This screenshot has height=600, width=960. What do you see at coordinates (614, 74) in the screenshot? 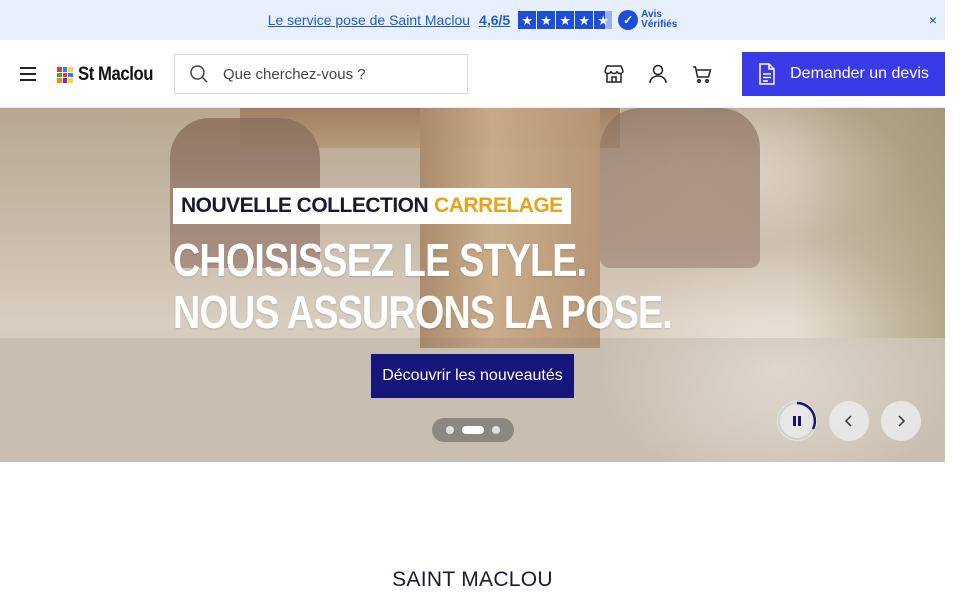
I see `store-icon` at bounding box center [614, 74].